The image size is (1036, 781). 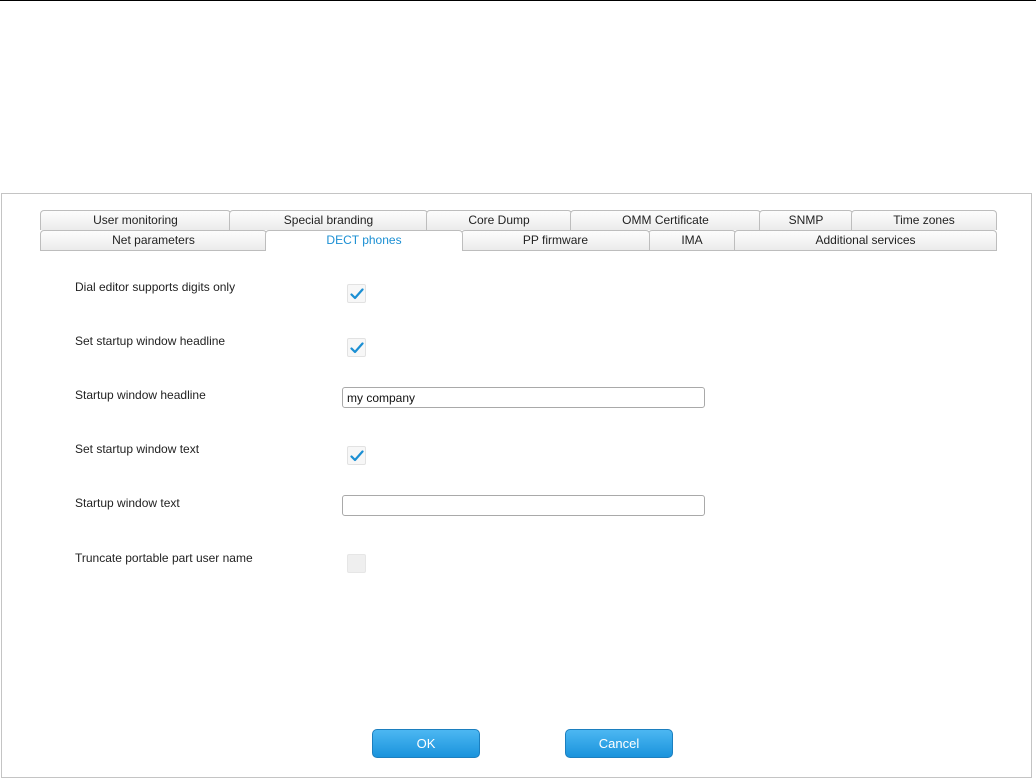 I want to click on tab-core-dump: Core Dump, so click(x=499, y=220).